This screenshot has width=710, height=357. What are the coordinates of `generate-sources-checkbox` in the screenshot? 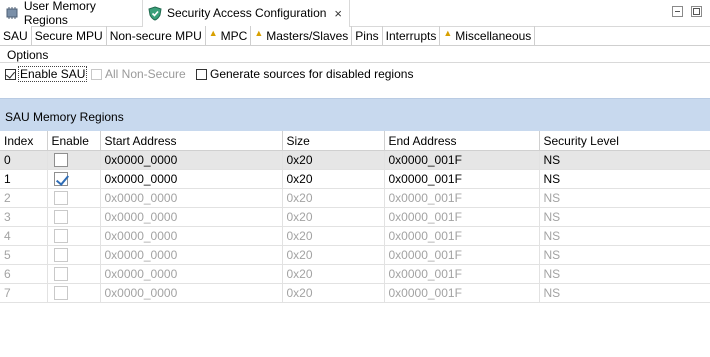 It's located at (201, 74).